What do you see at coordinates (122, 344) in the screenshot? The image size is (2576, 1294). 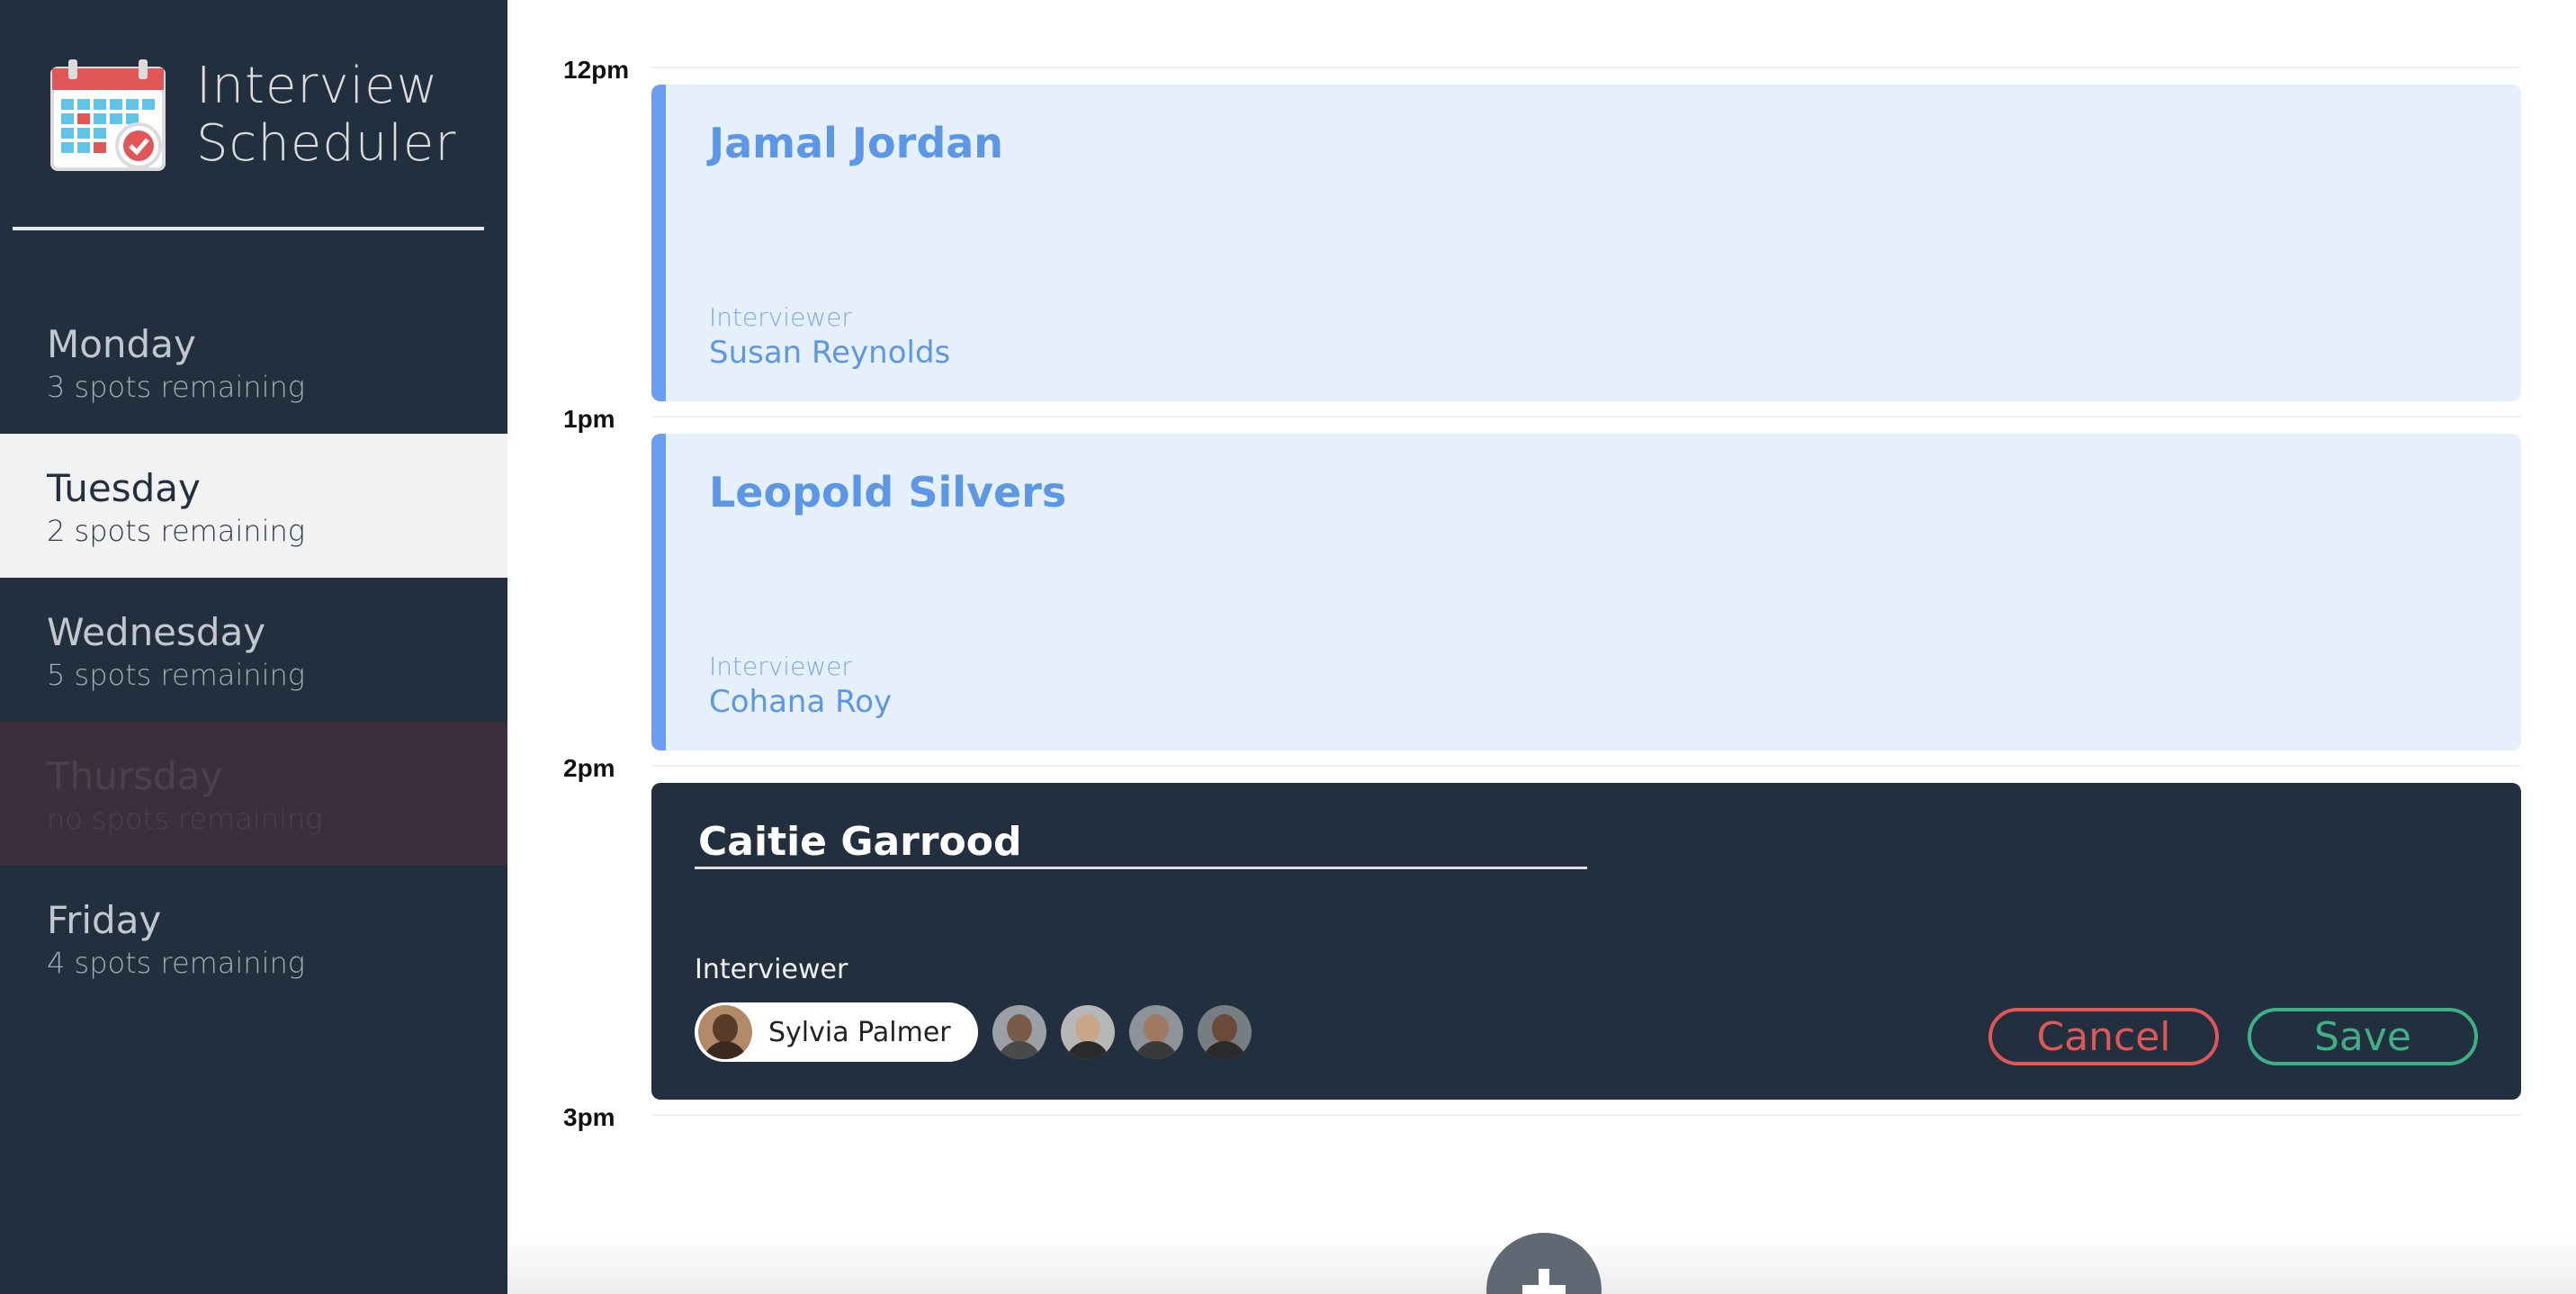 I see `day-name: Monday` at bounding box center [122, 344].